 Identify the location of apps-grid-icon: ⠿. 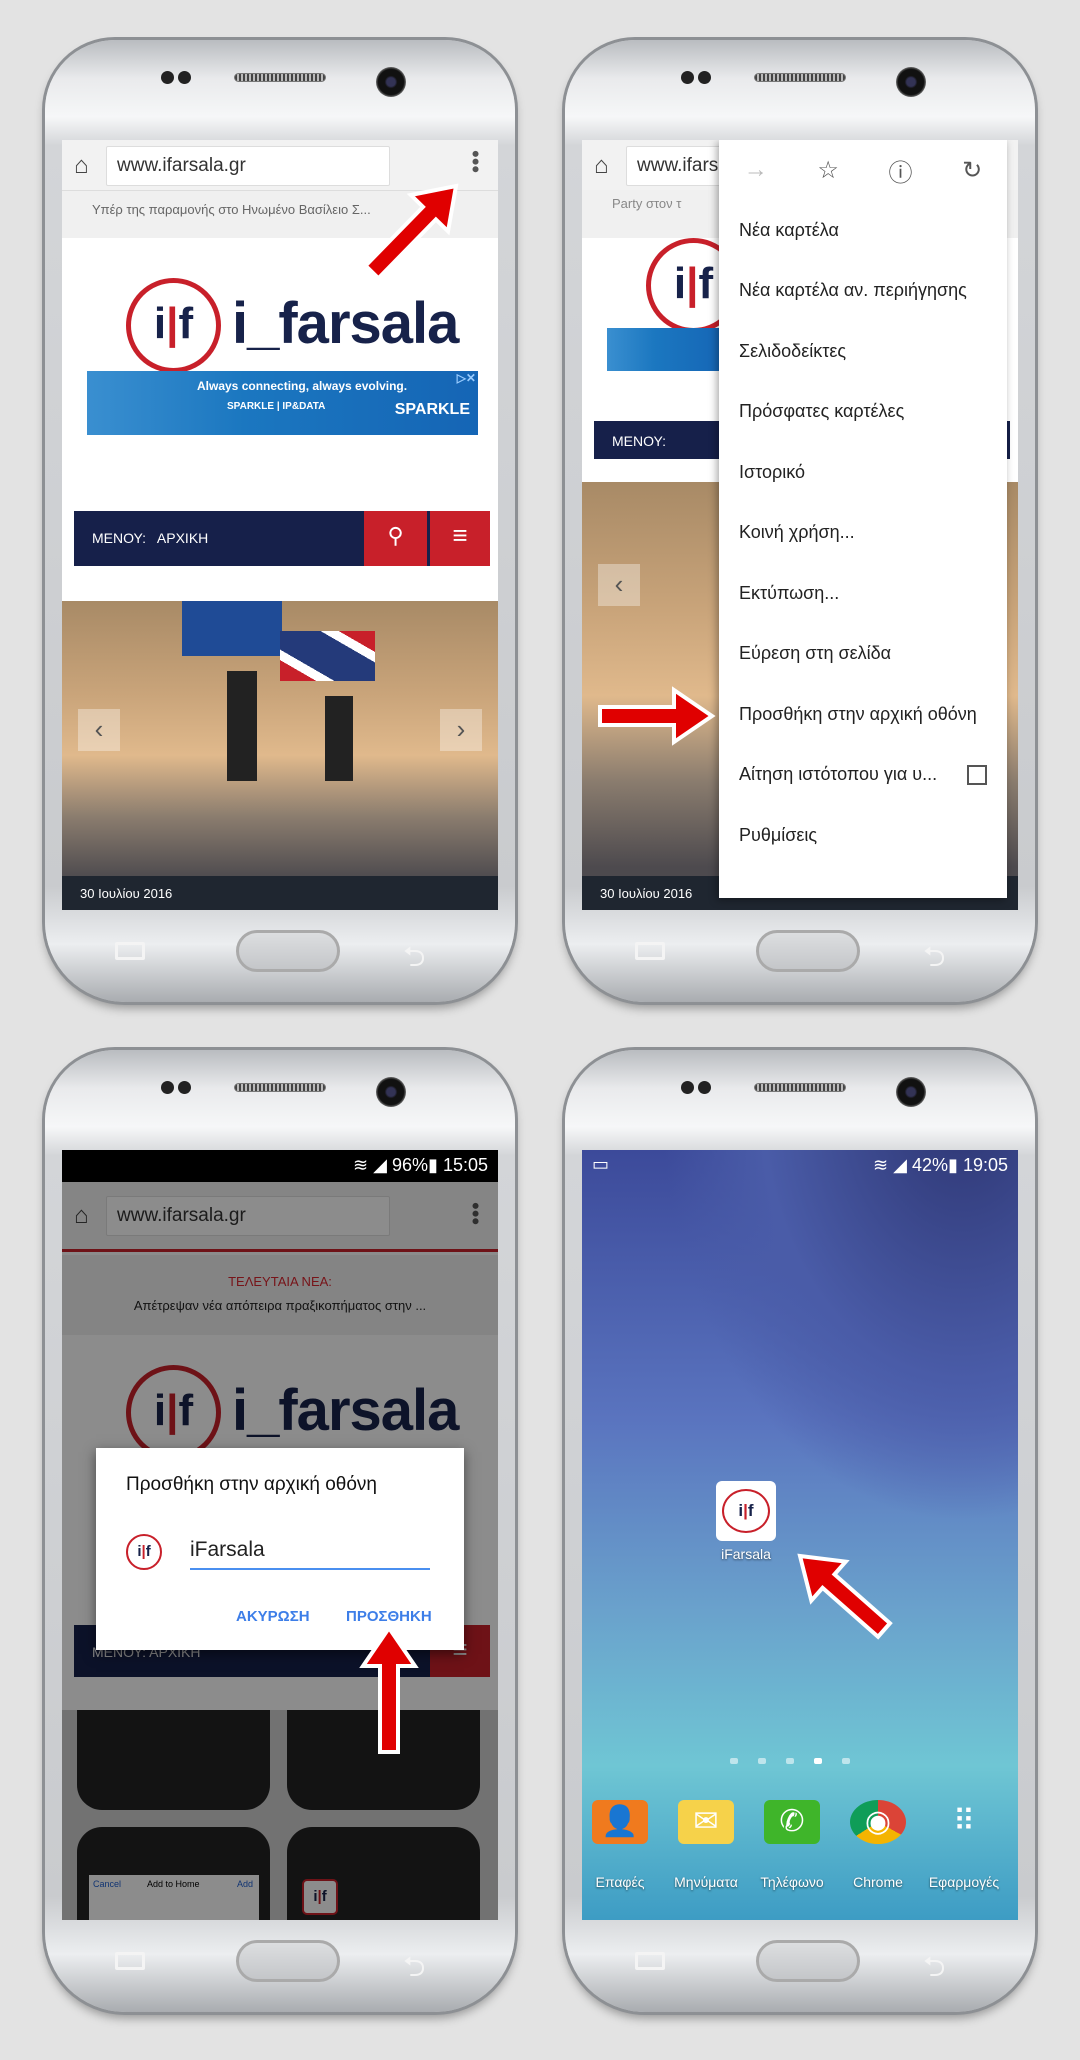
(964, 1822).